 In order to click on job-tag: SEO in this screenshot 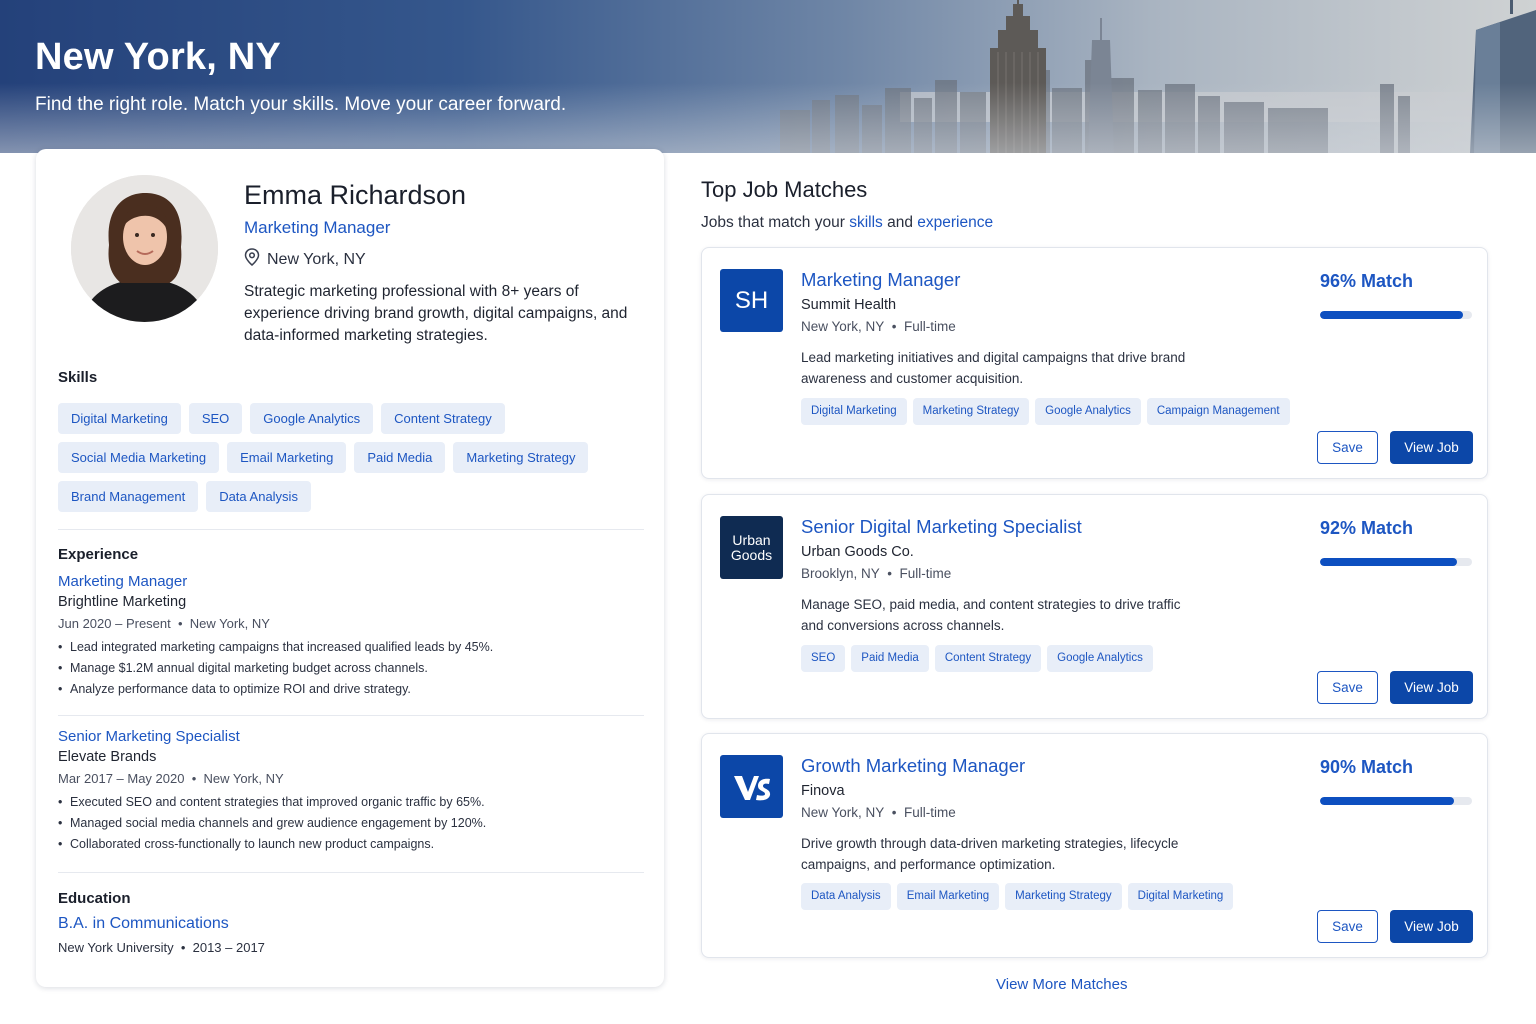, I will do `click(823, 658)`.